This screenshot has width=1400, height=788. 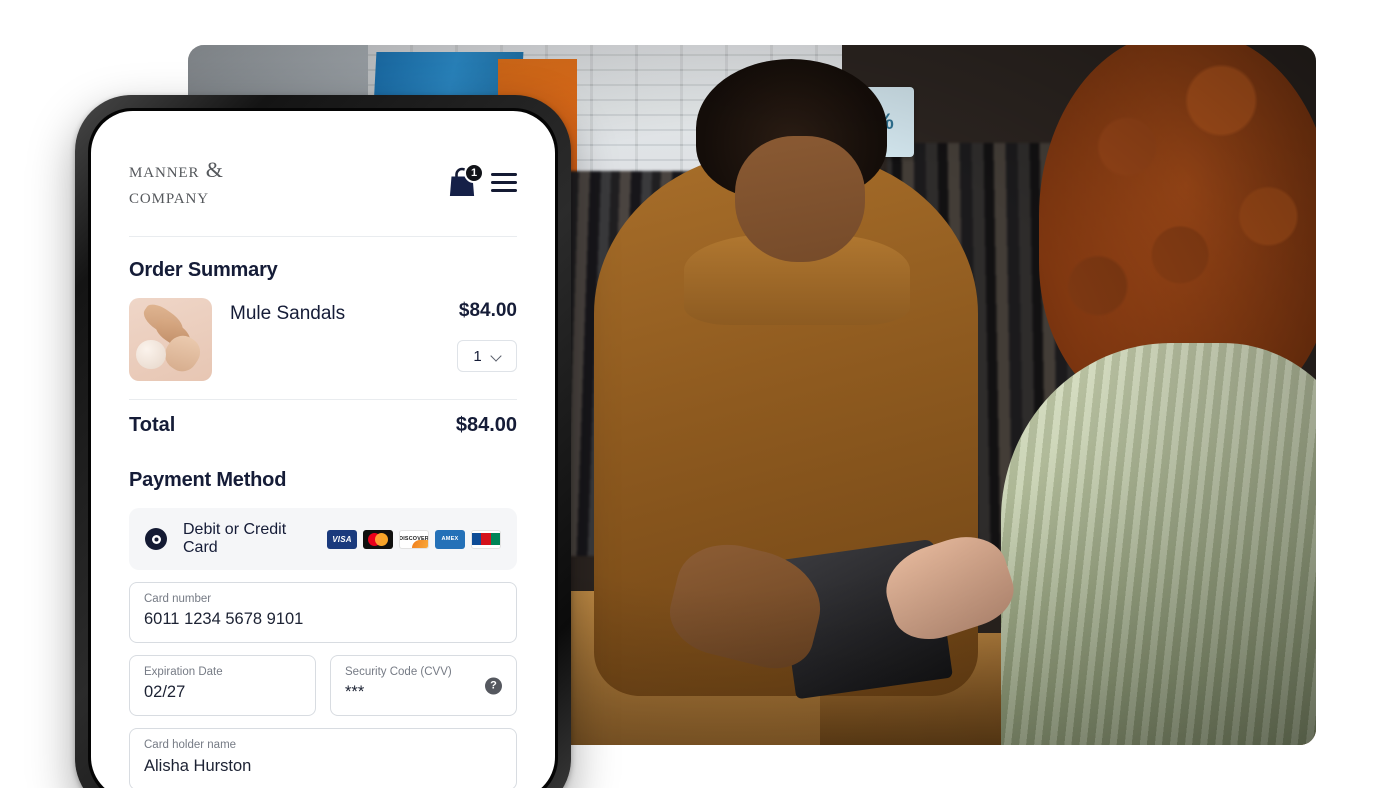 I want to click on payment-method-label: Debit or Credit Card, so click(x=235, y=539).